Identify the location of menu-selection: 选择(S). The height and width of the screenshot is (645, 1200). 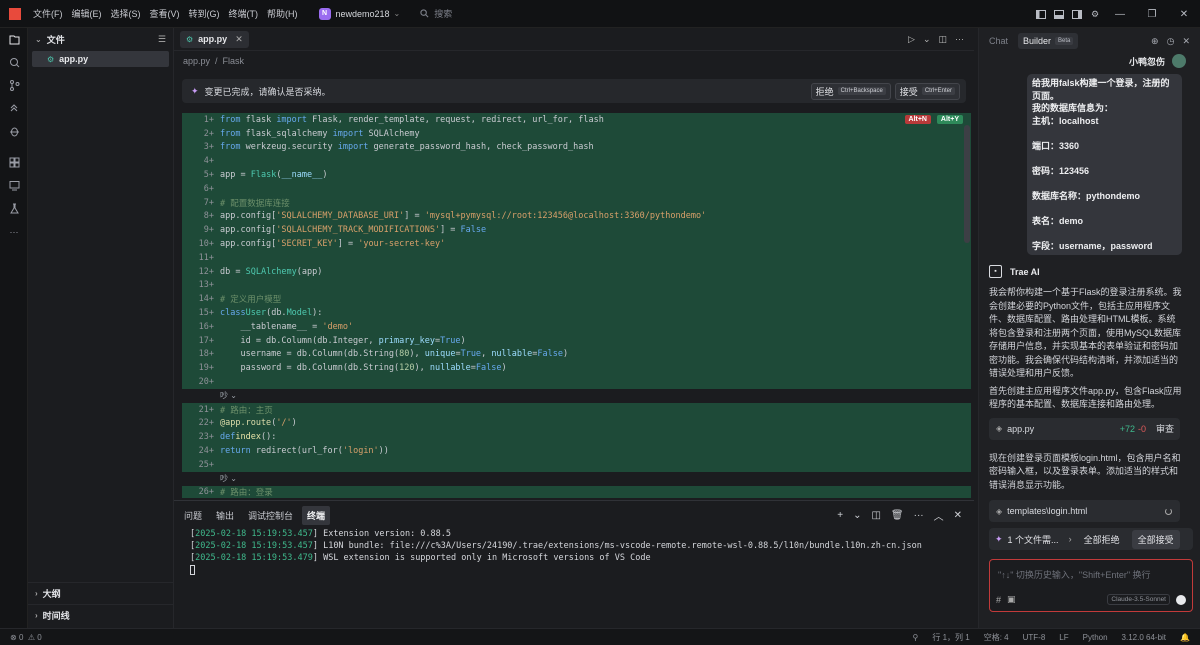
(126, 13).